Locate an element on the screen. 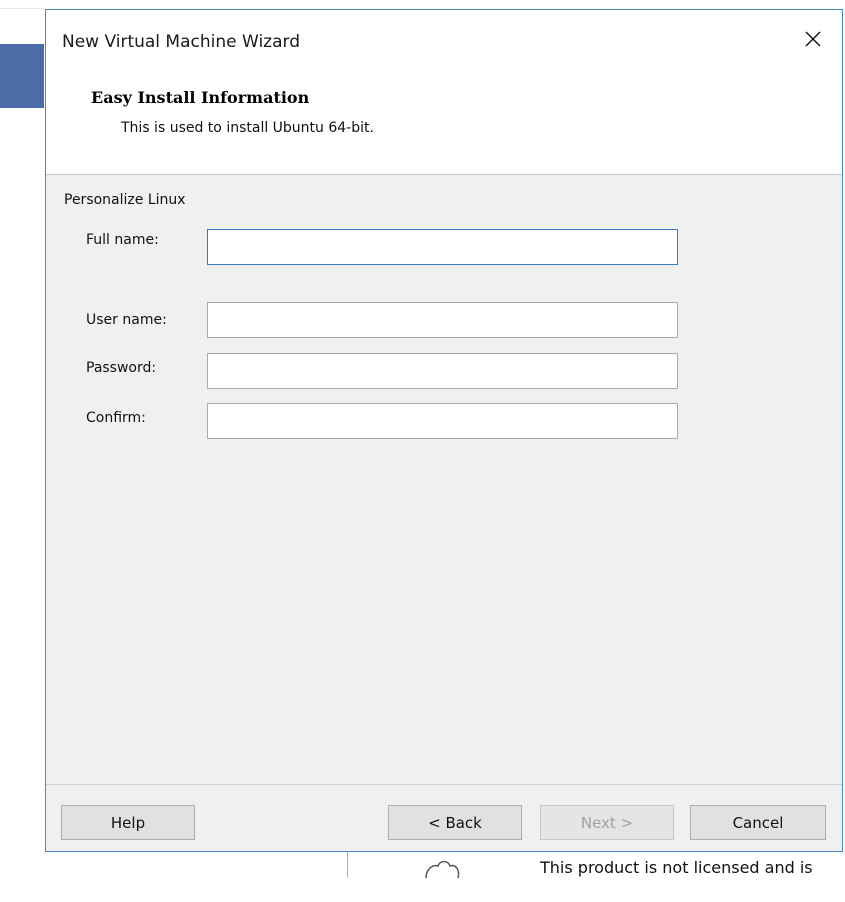 The image size is (845, 902). confirm-password-input is located at coordinates (442, 421).